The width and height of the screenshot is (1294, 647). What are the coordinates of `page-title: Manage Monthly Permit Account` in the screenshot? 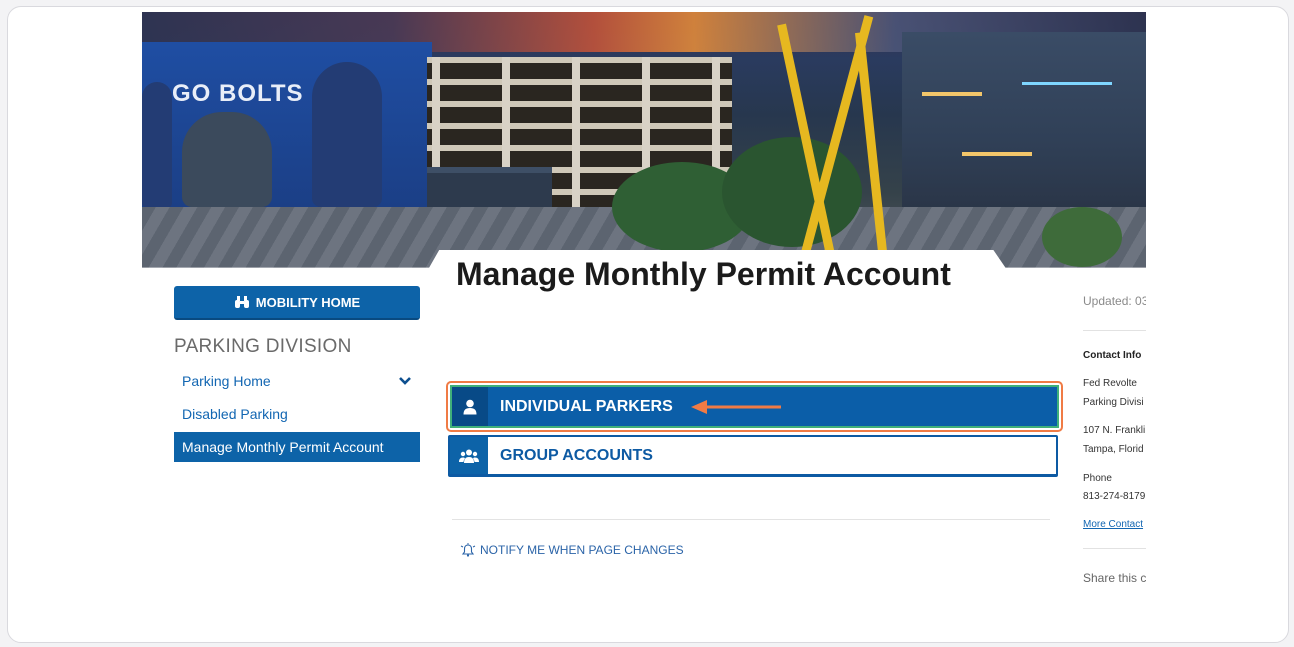 It's located at (703, 274).